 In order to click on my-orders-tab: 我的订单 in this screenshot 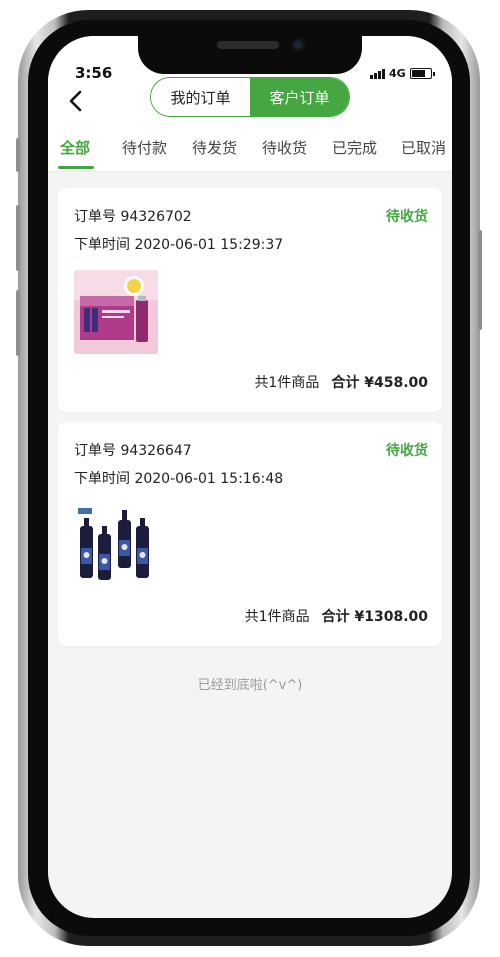, I will do `click(200, 97)`.